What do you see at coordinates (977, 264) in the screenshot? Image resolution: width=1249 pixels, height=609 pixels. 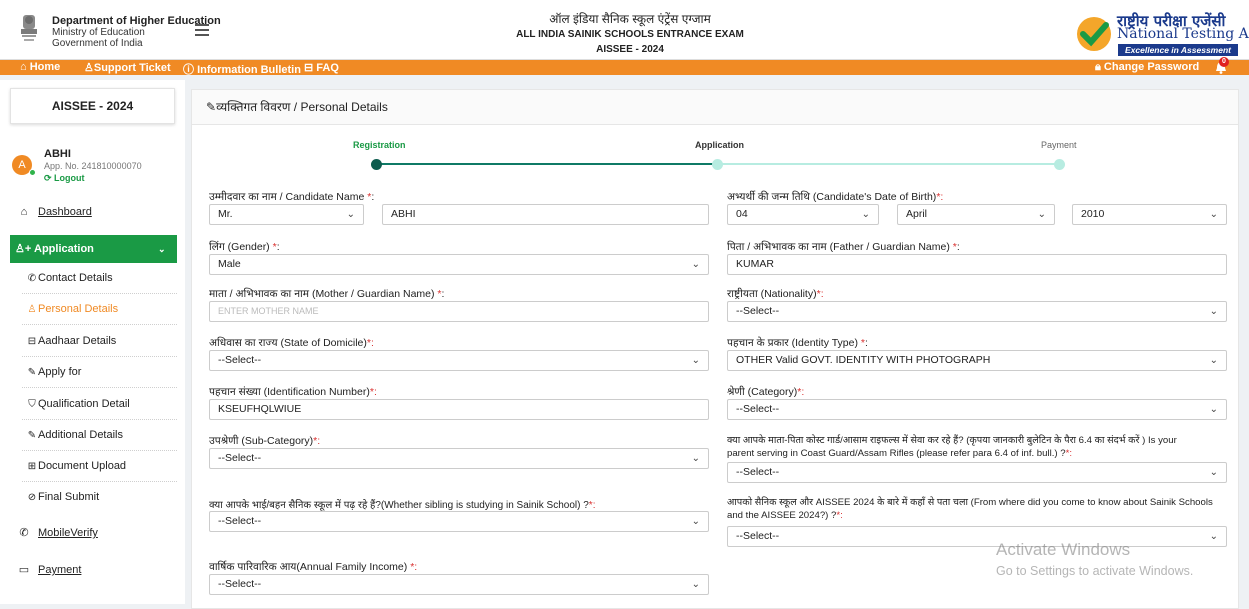 I see `father-name-input: KUMAR` at bounding box center [977, 264].